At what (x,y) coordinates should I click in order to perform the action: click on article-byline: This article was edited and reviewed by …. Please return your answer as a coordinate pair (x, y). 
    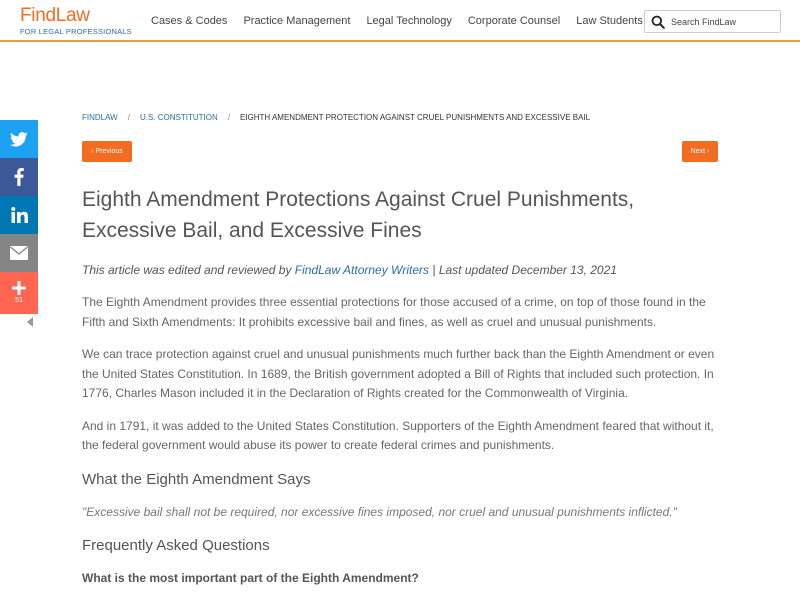
    Looking at the image, I should click on (402, 270).